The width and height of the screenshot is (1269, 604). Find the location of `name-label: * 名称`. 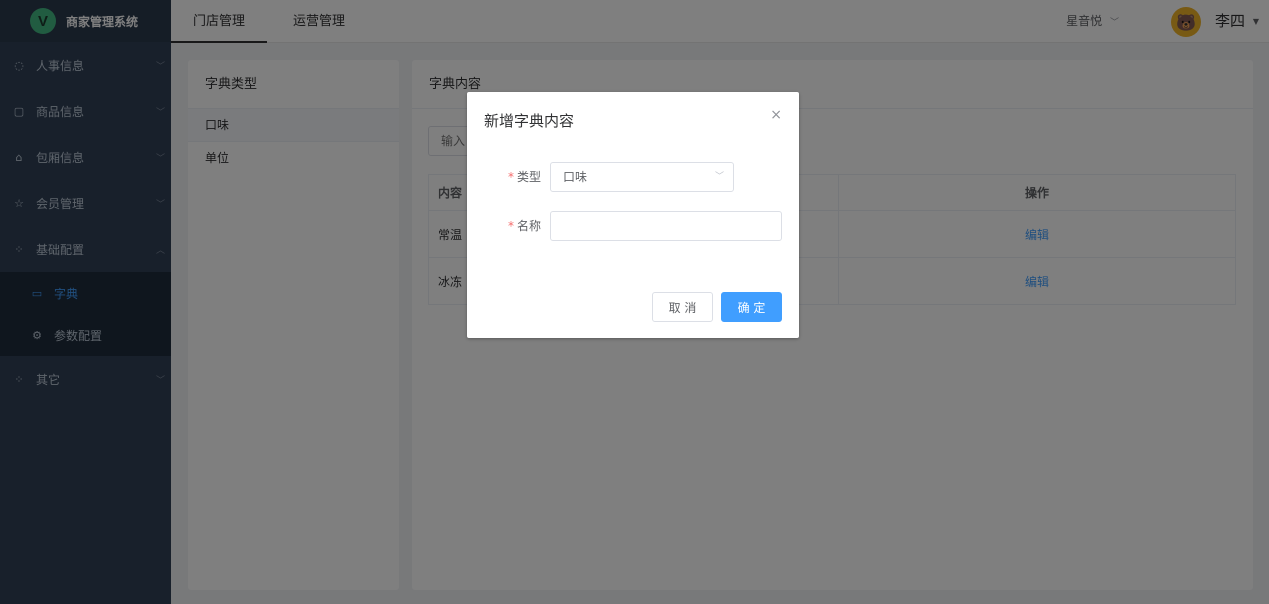

name-label: * 名称 is located at coordinates (504, 226).